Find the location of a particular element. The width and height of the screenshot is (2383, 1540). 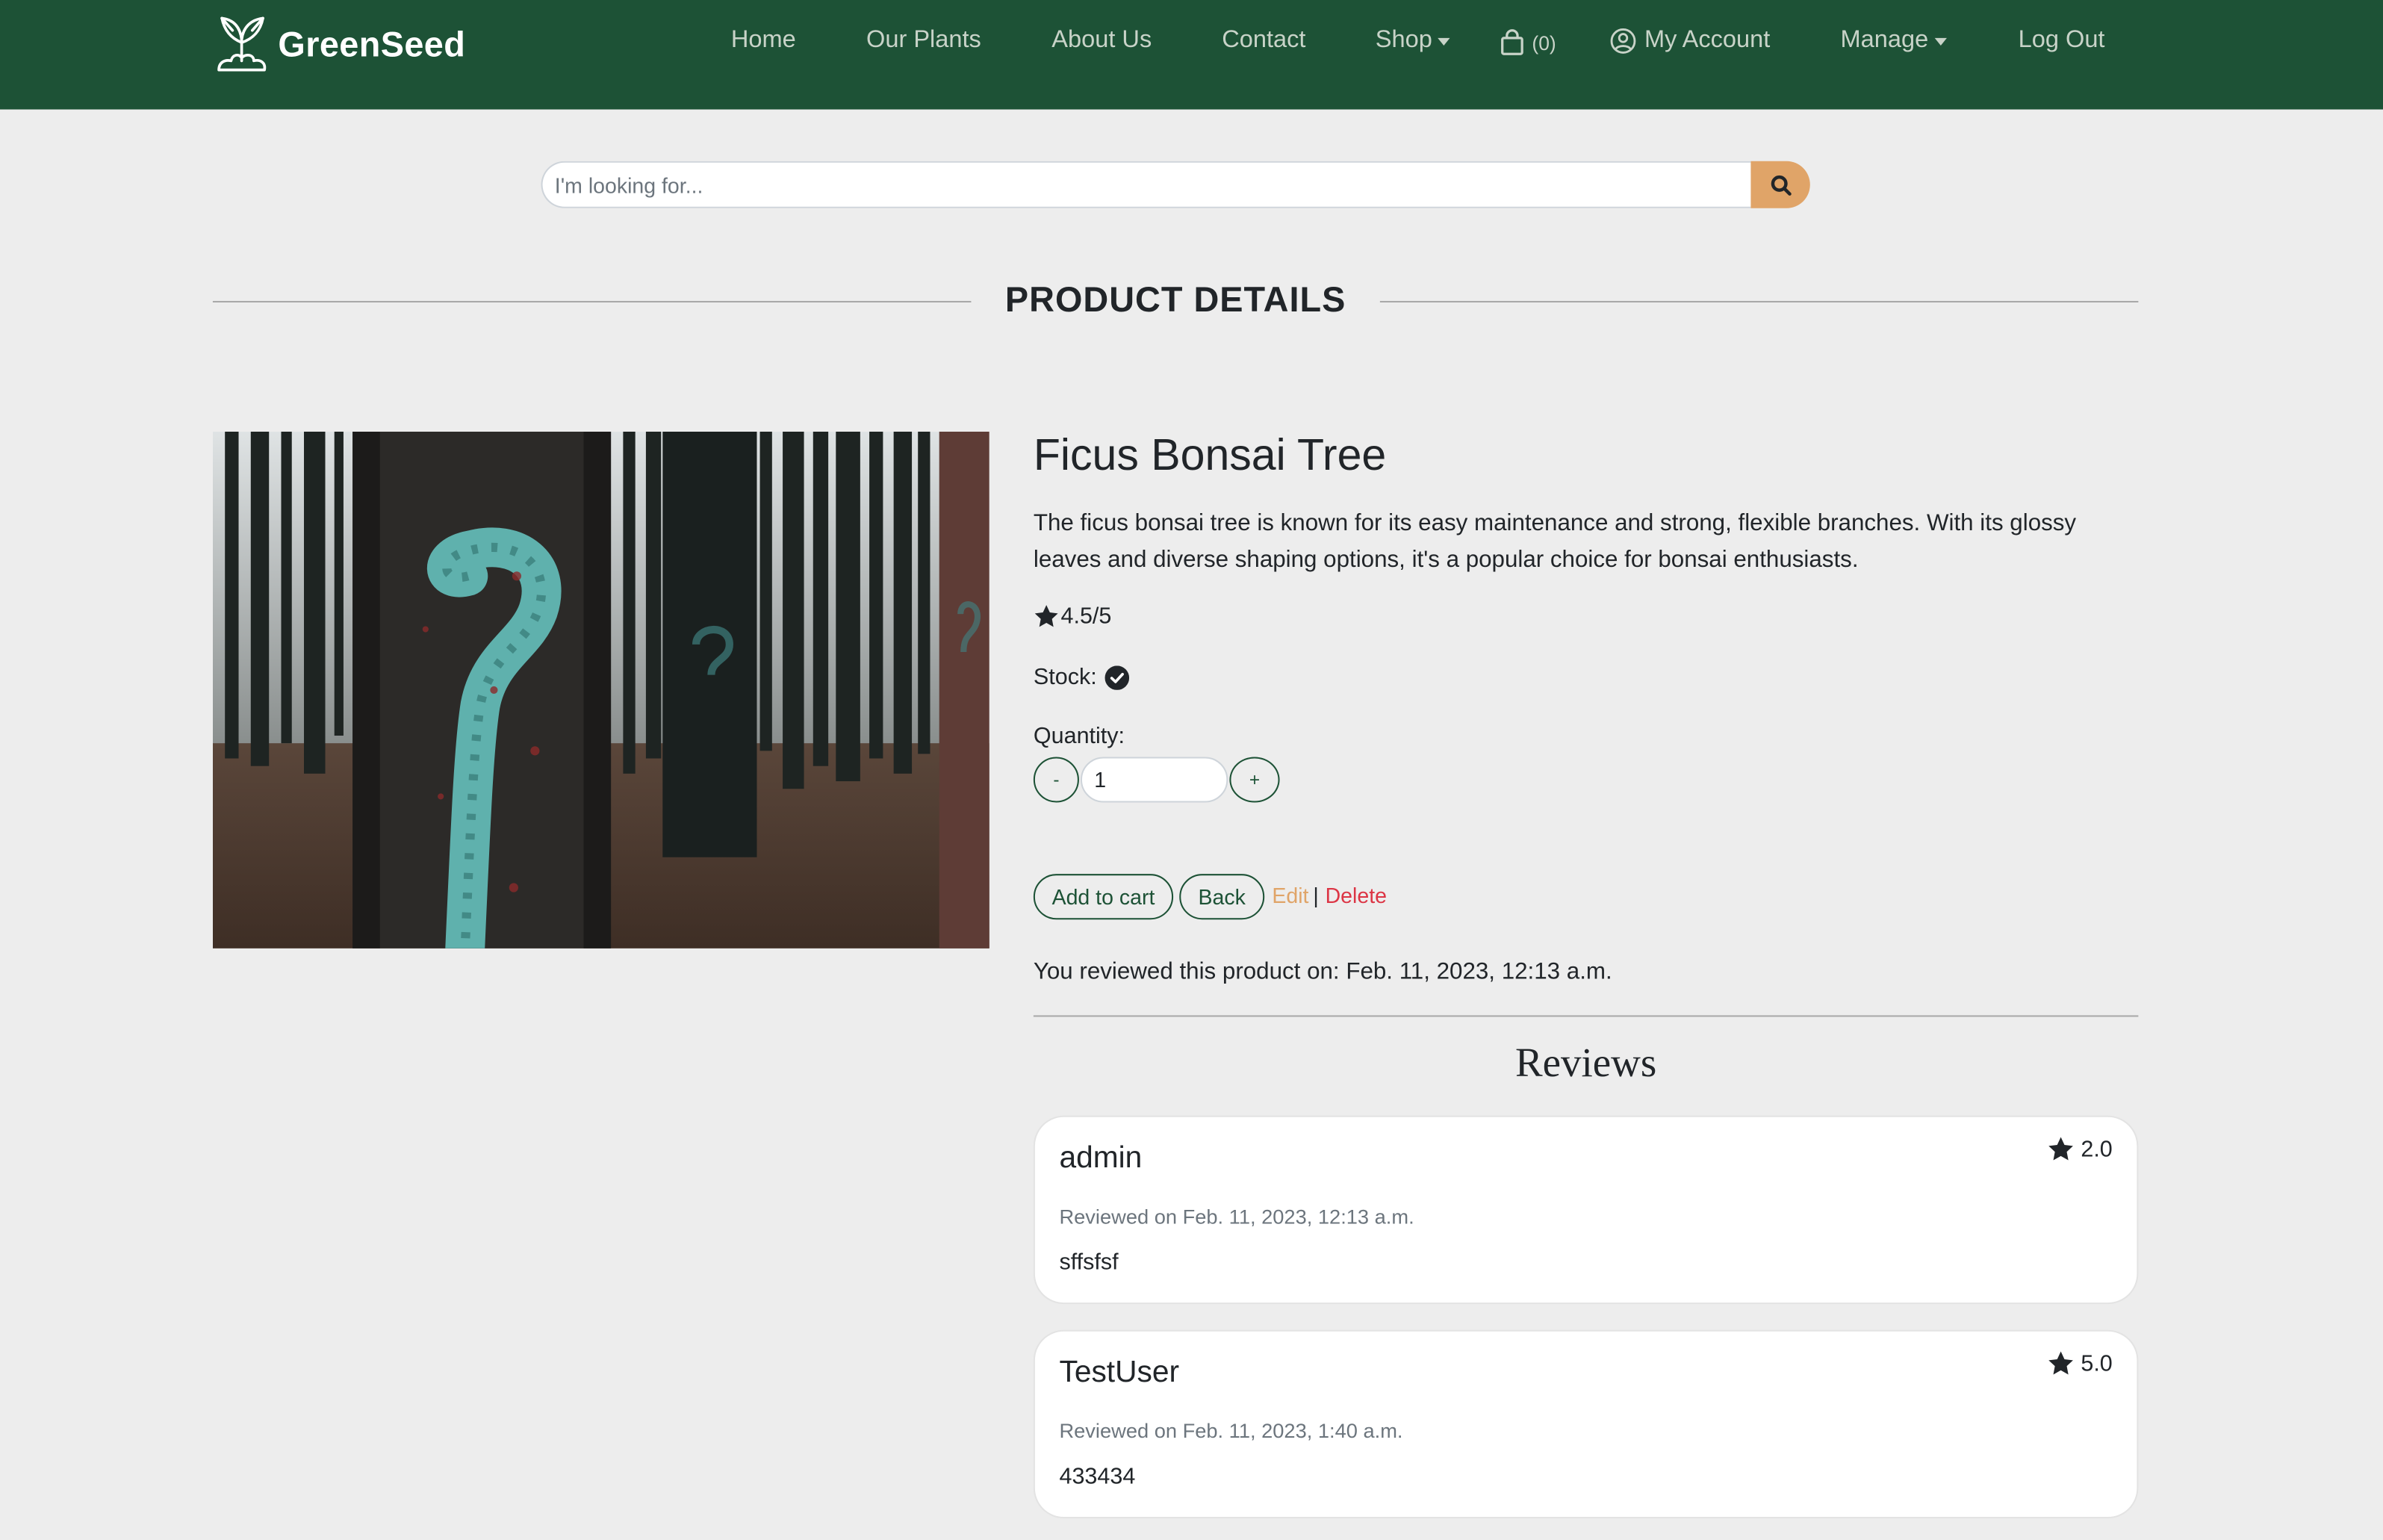

shopping-bag-icon is located at coordinates (1512, 42).